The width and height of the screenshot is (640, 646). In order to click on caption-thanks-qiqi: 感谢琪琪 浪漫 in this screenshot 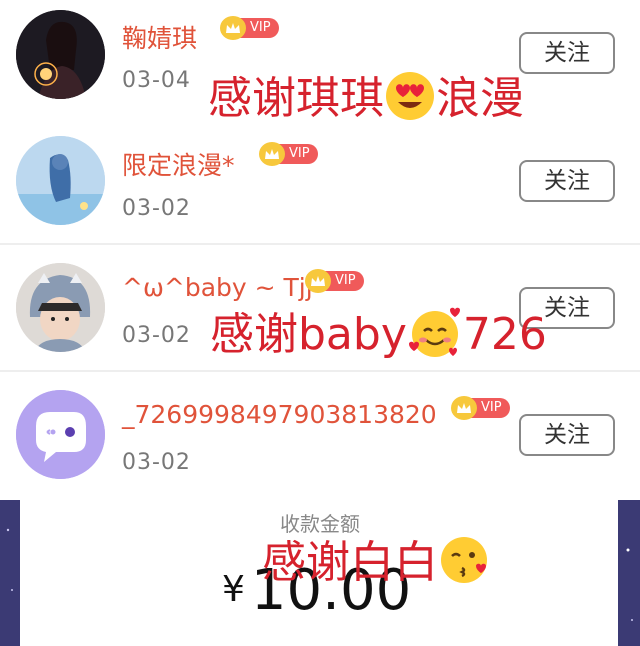, I will do `click(366, 97)`.